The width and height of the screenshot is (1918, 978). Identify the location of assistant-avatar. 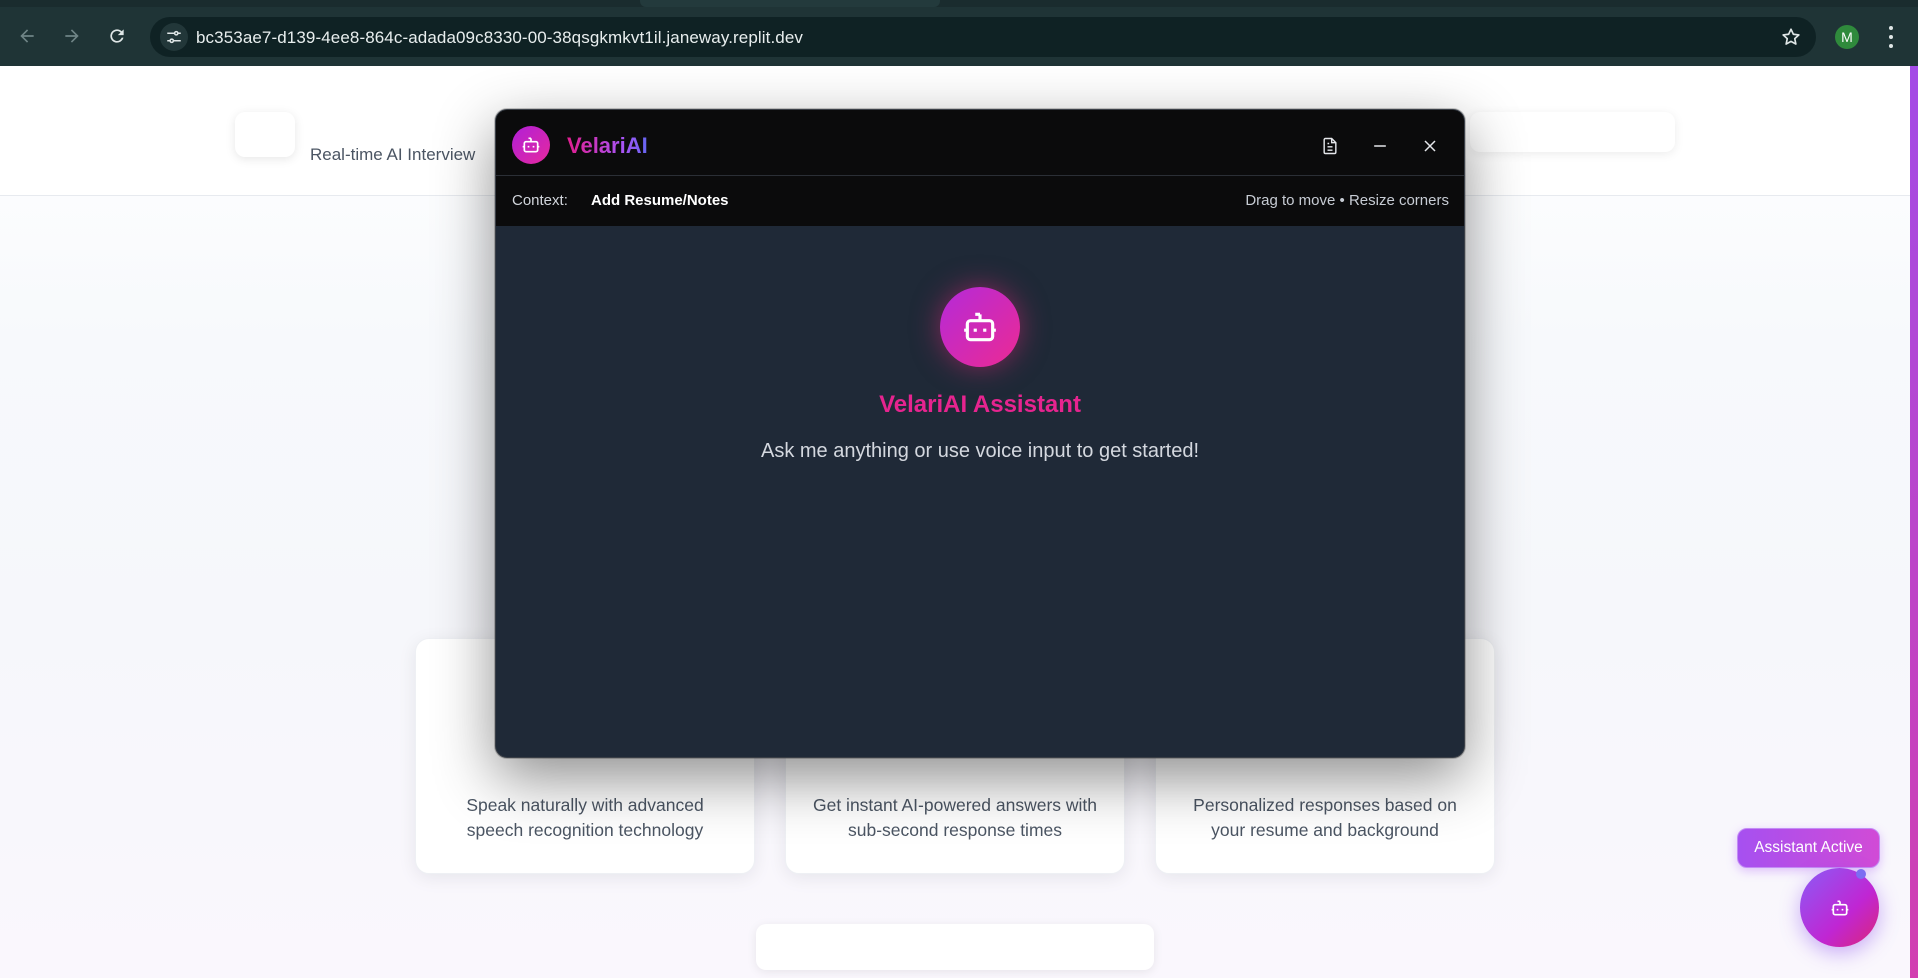
(980, 327).